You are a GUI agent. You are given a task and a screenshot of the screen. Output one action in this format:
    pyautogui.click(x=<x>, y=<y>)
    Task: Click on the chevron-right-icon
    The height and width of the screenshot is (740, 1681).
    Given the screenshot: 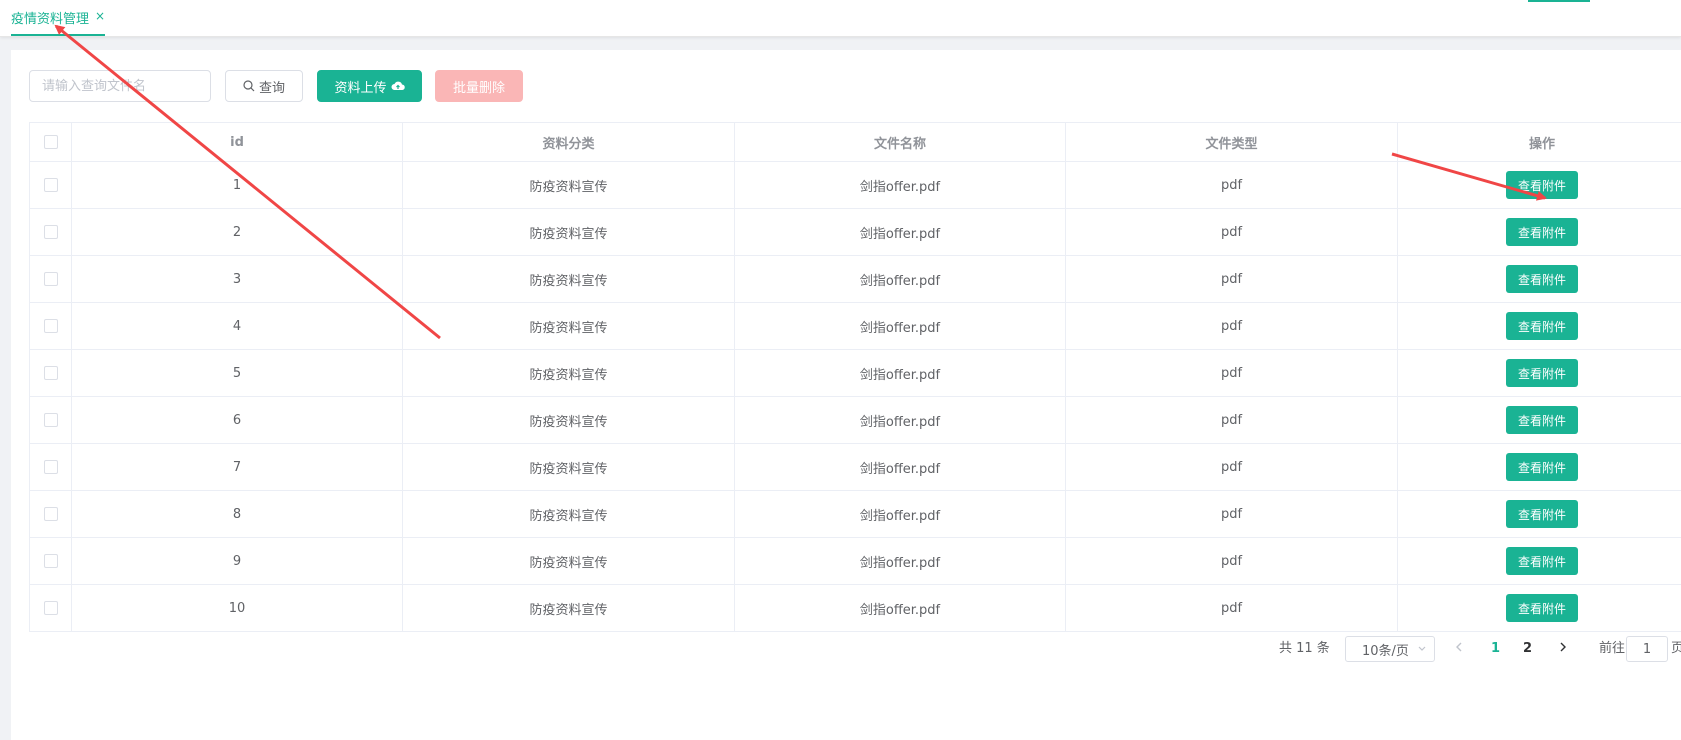 What is the action you would take?
    pyautogui.click(x=1563, y=649)
    